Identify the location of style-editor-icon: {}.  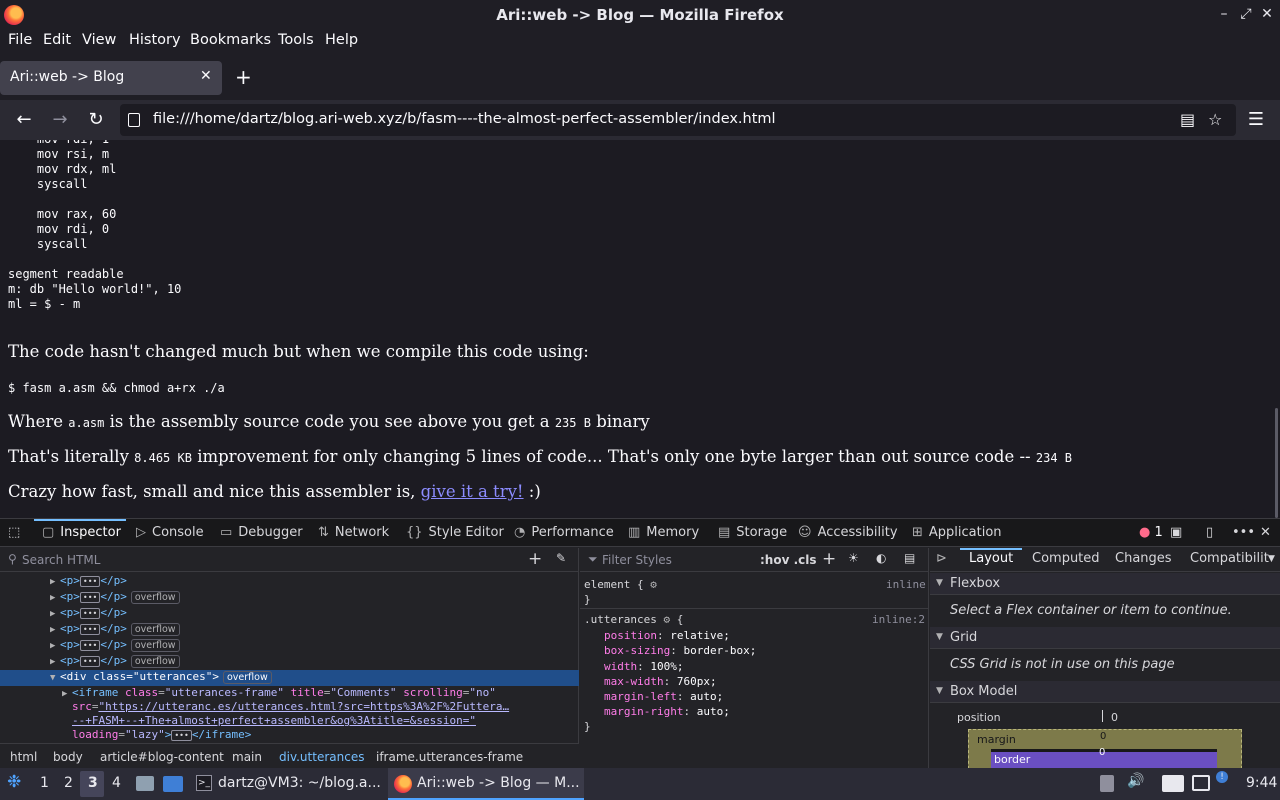
(414, 532).